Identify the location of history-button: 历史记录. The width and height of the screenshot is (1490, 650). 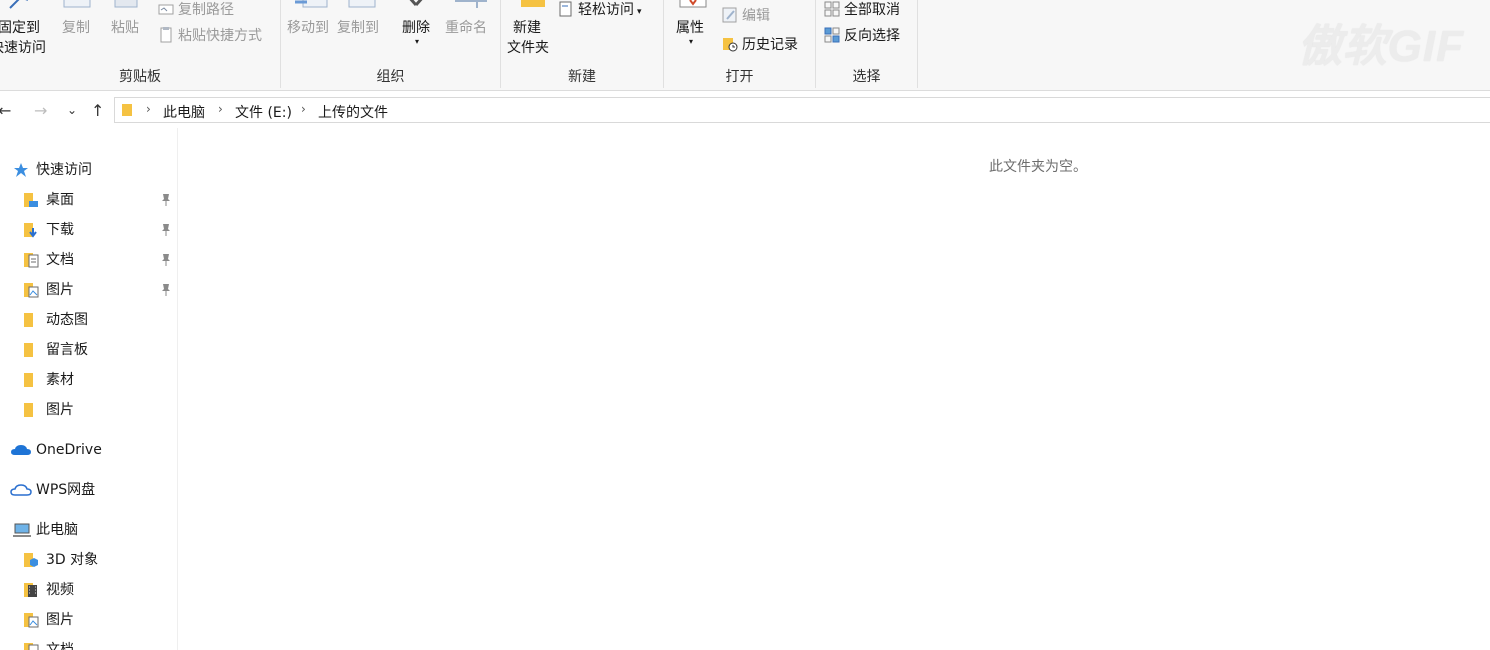
(760, 45).